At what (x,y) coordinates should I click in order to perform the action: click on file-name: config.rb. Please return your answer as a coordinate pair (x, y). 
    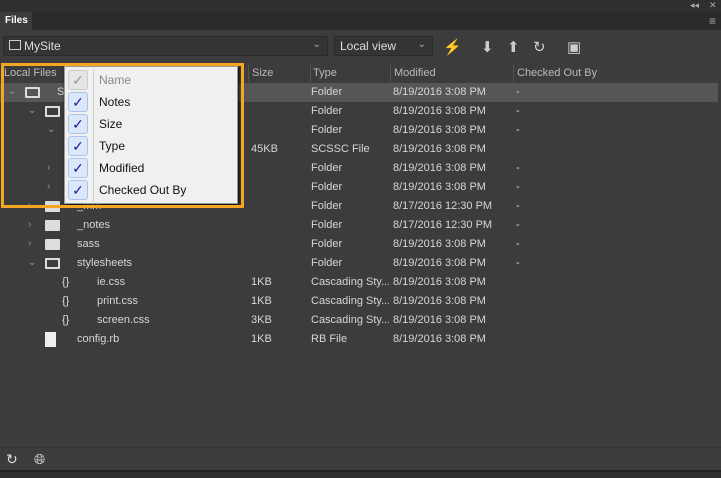
    Looking at the image, I should click on (98, 339).